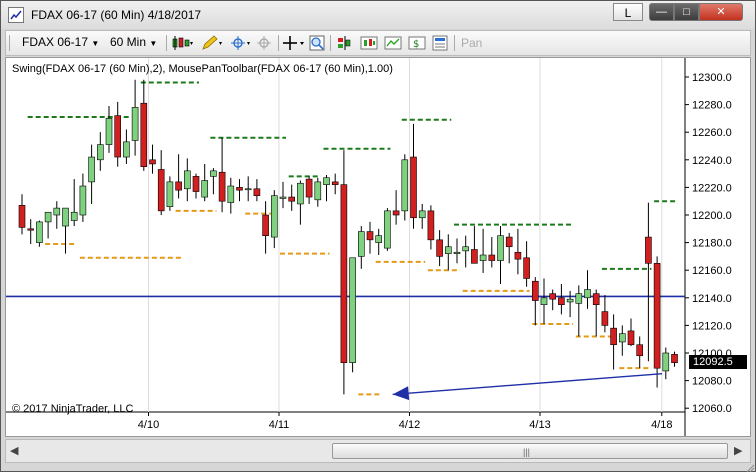  What do you see at coordinates (17, 451) in the screenshot?
I see `scroll-left-icon: ◀` at bounding box center [17, 451].